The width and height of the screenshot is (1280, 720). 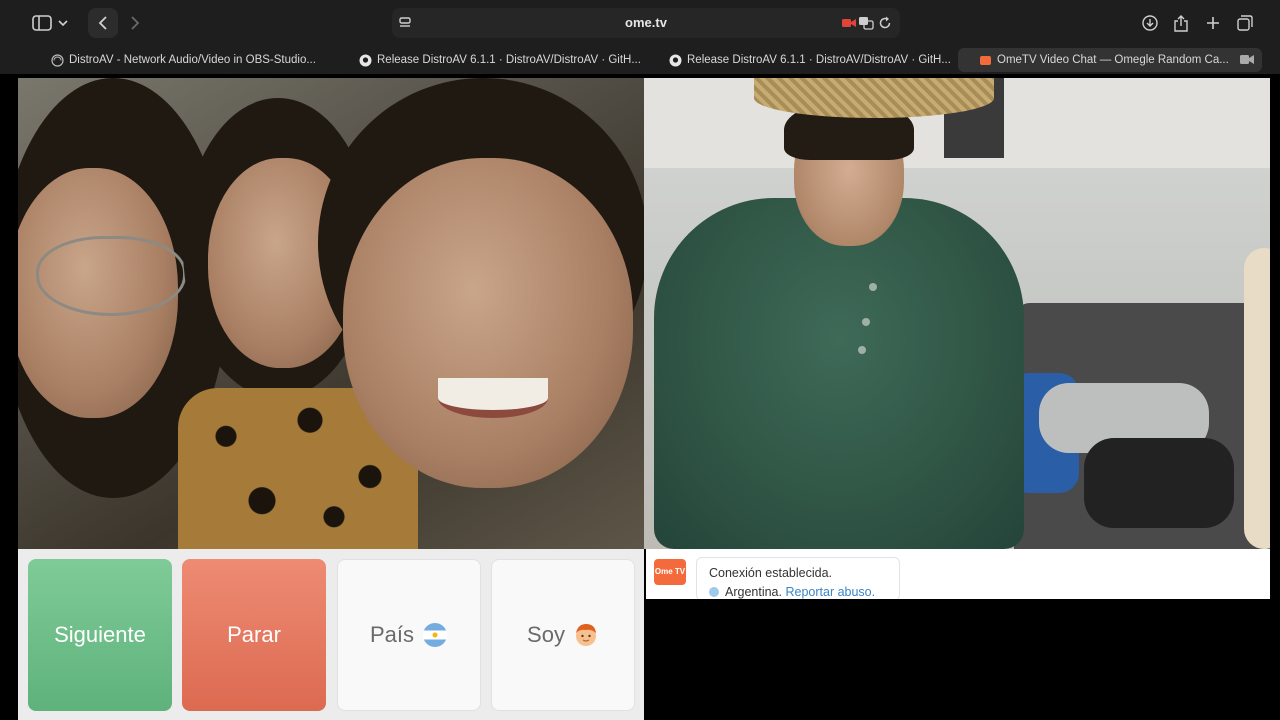 I want to click on chevron-left-icon, so click(x=102, y=23).